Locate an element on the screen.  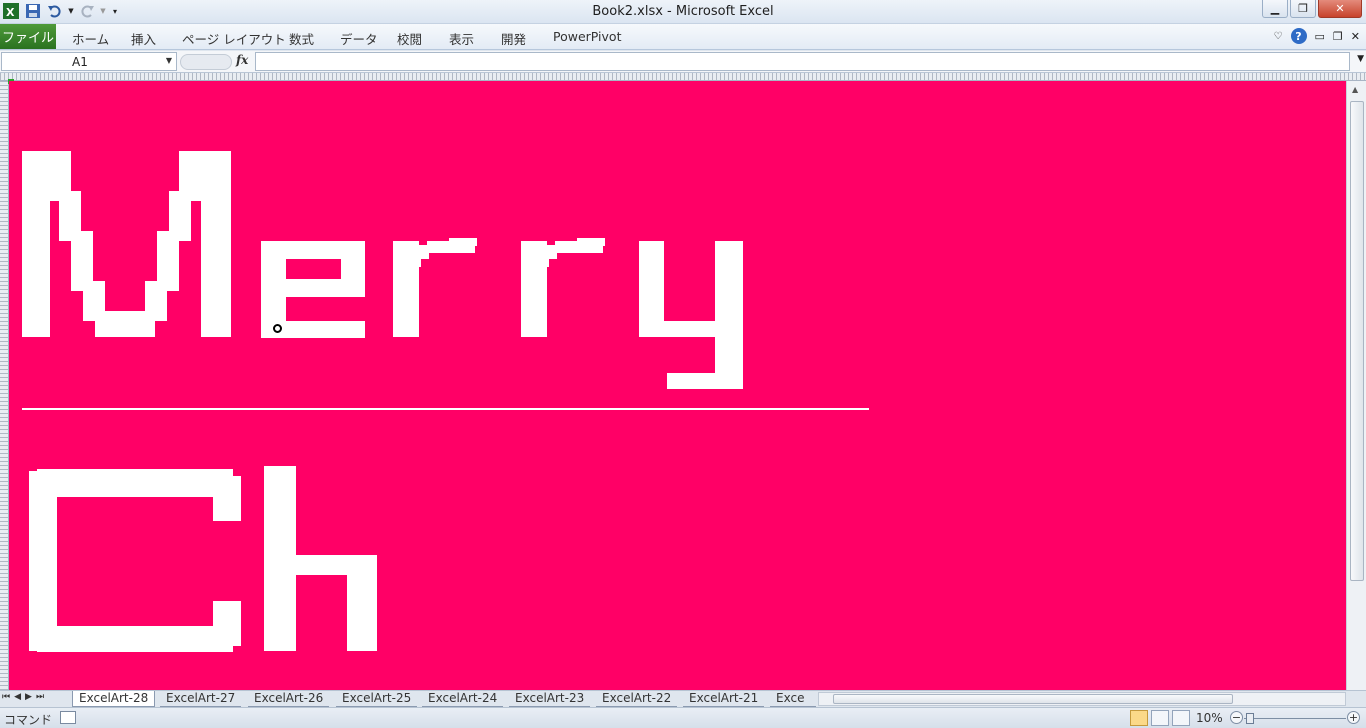
formula-bar: A1 ▼ fx ▼ is located at coordinates (683, 62).